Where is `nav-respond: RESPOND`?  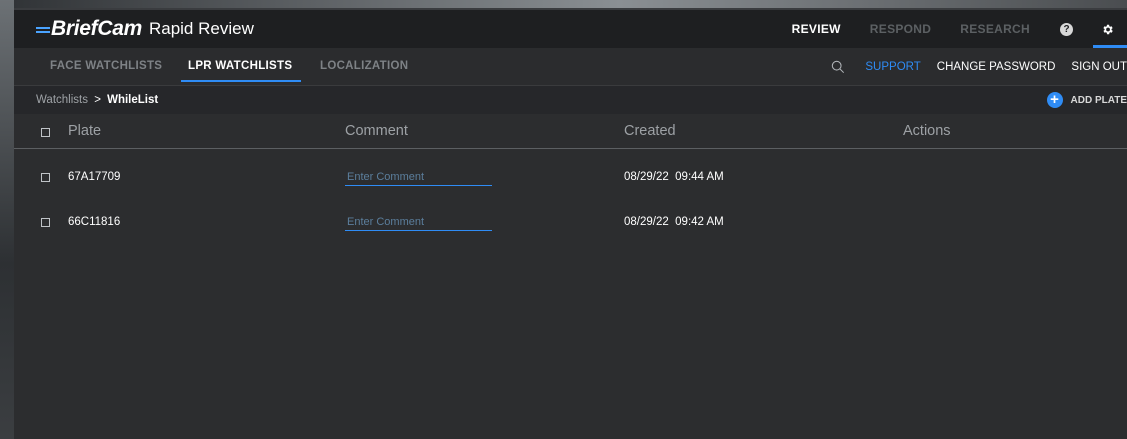
nav-respond: RESPOND is located at coordinates (900, 29).